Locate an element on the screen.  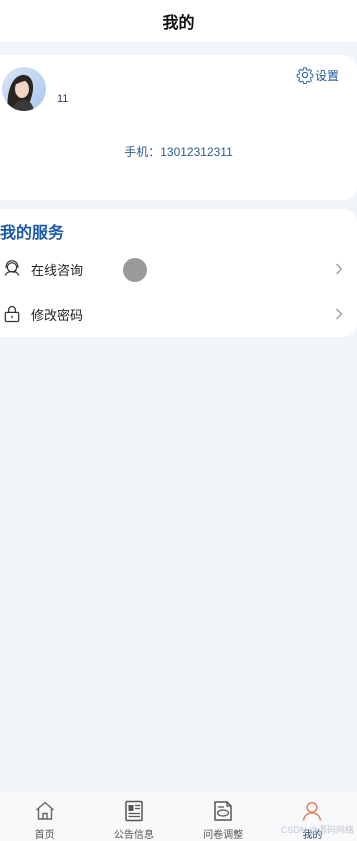
phone-number: 手机：13012312311 is located at coordinates (178, 152).